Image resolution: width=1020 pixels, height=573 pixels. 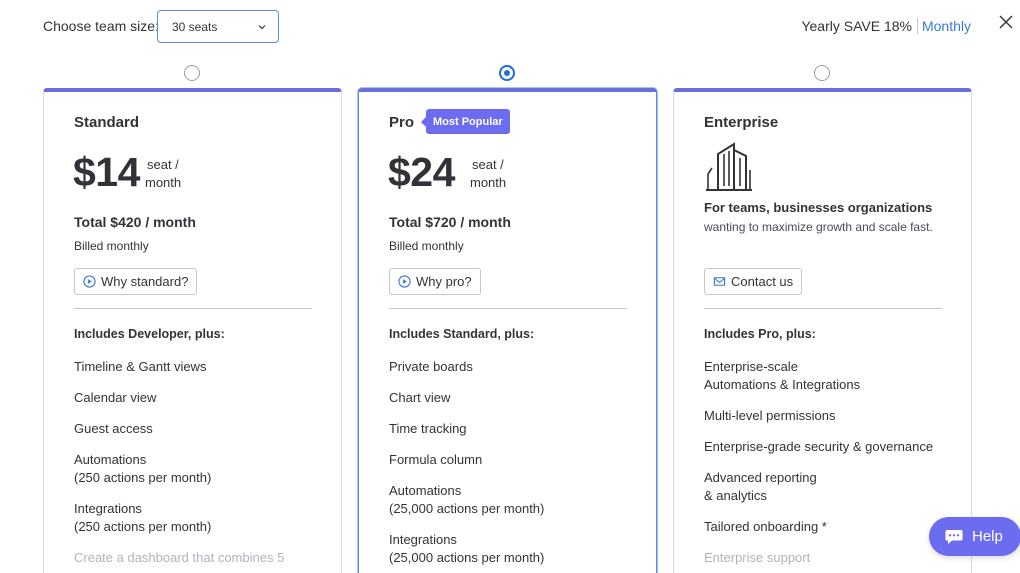 I want to click on feature-item: Advanced reporting & analytics, so click(x=760, y=486).